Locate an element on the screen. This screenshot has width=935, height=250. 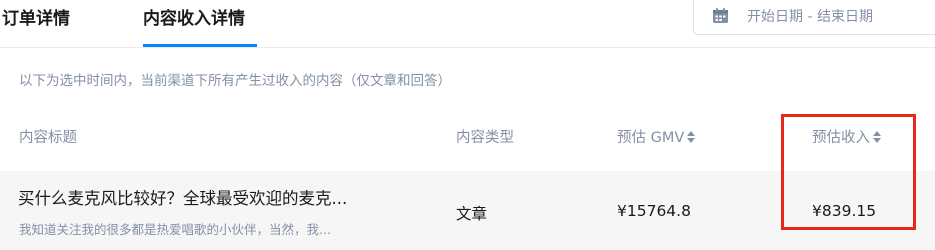
header-estimated-income: 预估收入 is located at coordinates (846, 136).